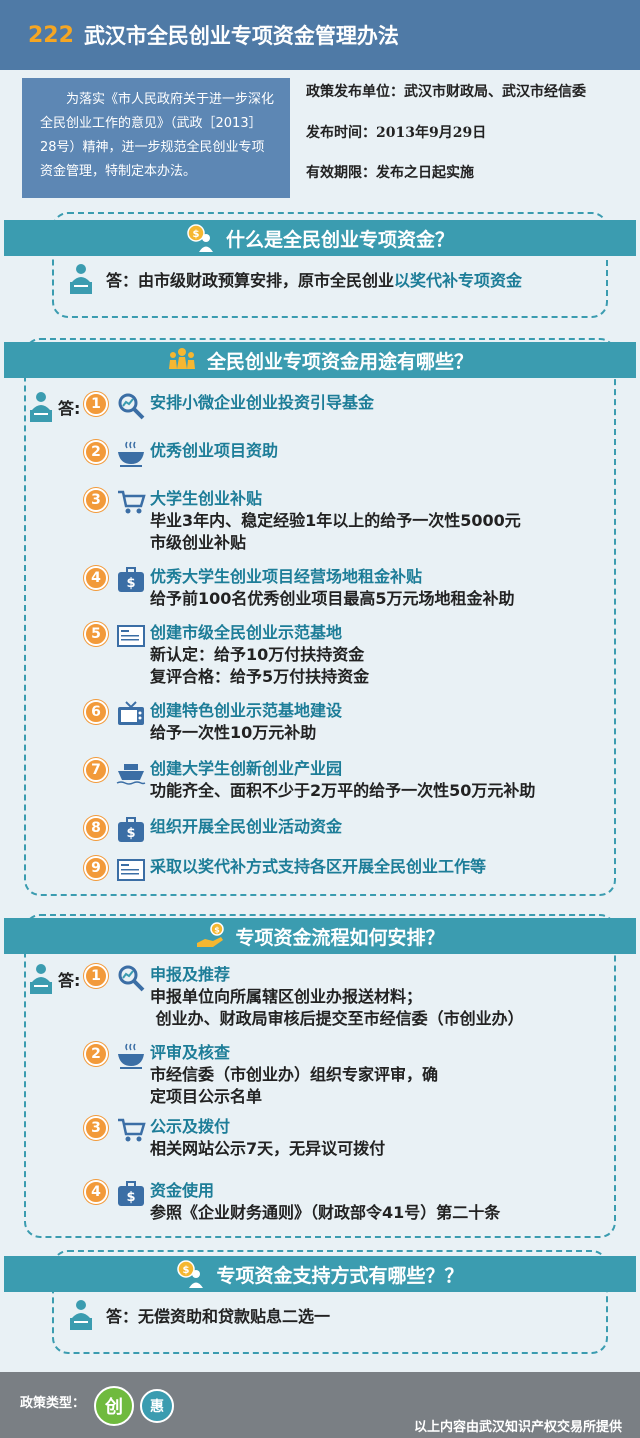 The image size is (640, 1438). I want to click on footer: 政策类型： 创 惠 以上内容由武汉知识产权交易所提供, so click(320, 1405).